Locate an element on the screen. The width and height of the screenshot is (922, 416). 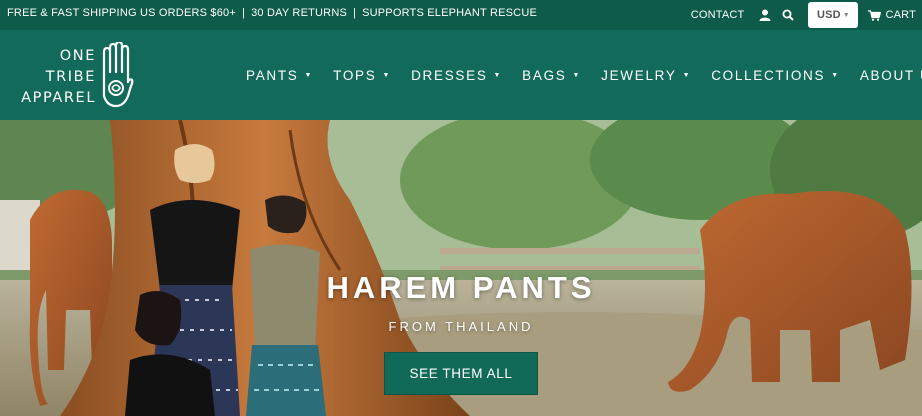
logo-line-one: ONE is located at coordinates (77, 56).